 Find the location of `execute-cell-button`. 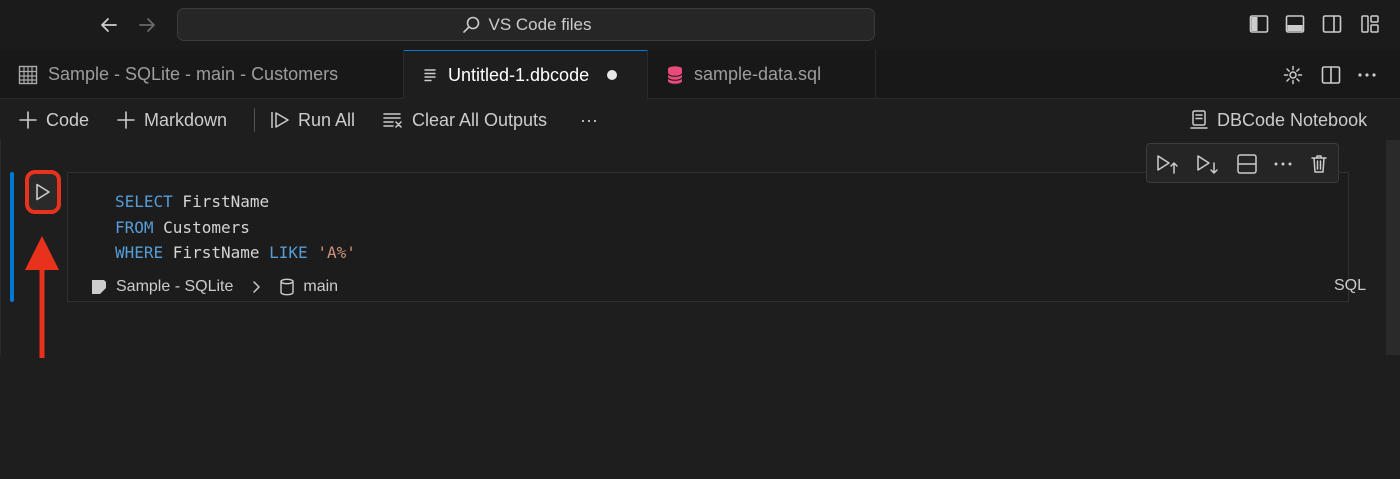

execute-cell-button is located at coordinates (43, 192).